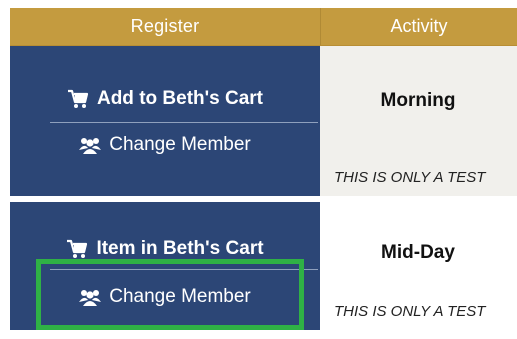  I want to click on header-register: Register, so click(165, 26).